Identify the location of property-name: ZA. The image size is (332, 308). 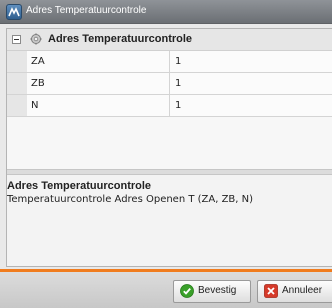
(38, 61).